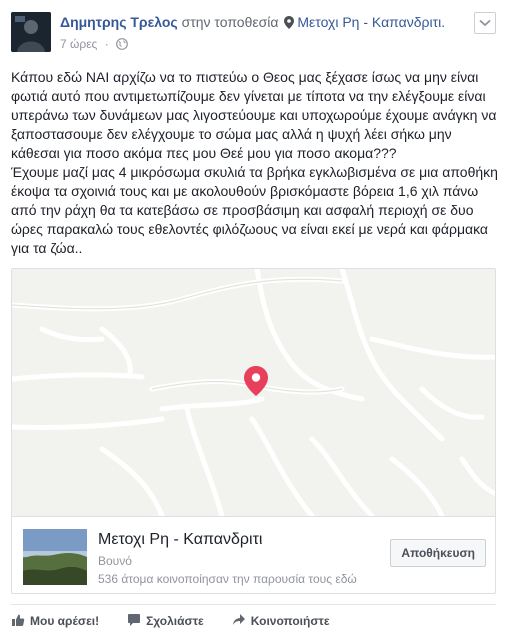  What do you see at coordinates (180, 540) in the screenshot?
I see `place-name: Μετοχι Ρη - Καπανδριτι` at bounding box center [180, 540].